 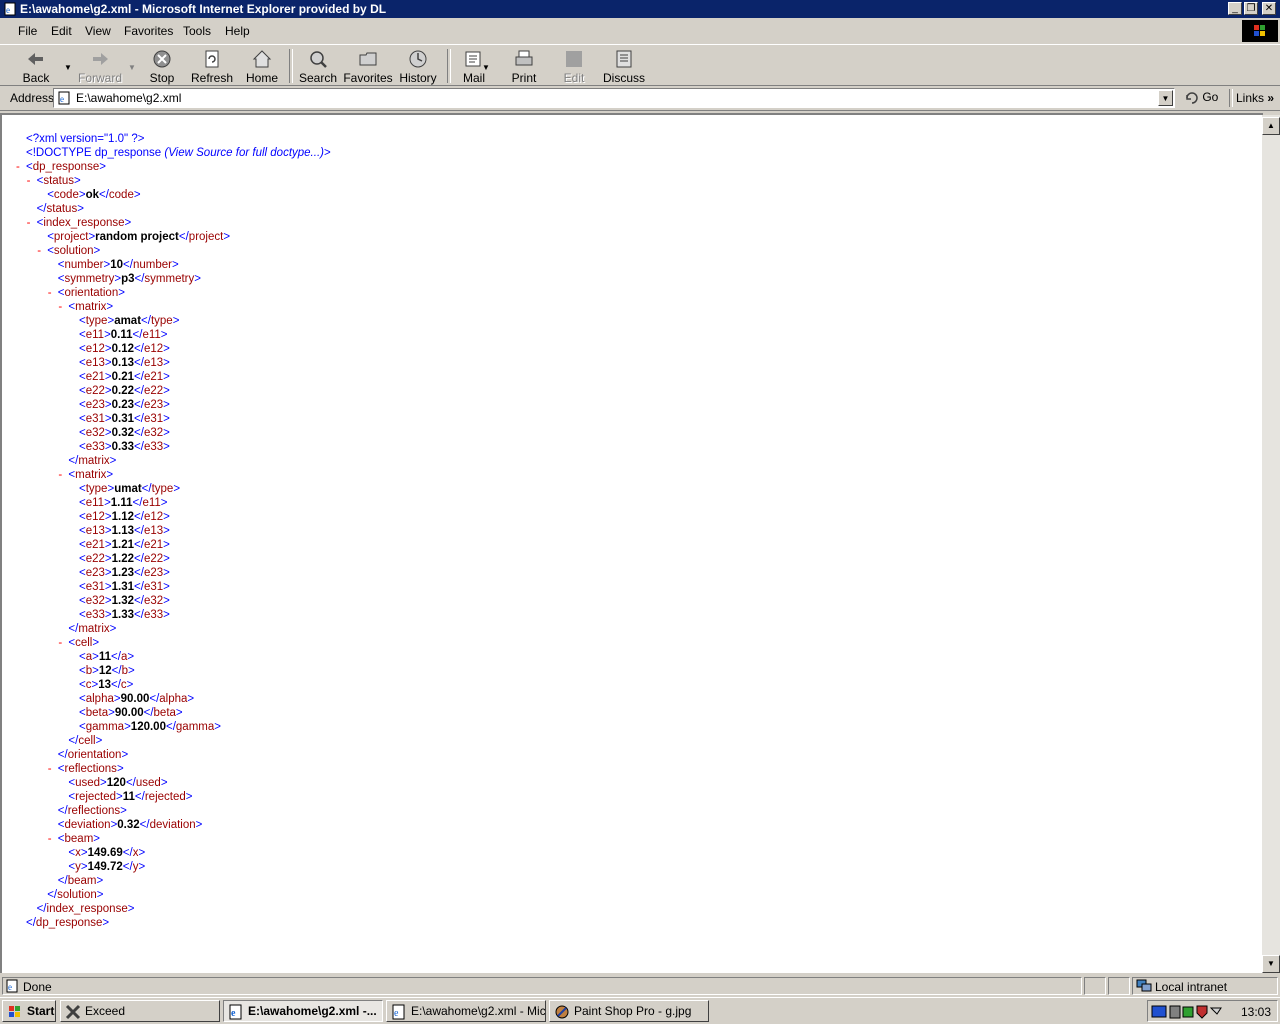 I want to click on security-zone-text: Local intranet, so click(x=1191, y=987).